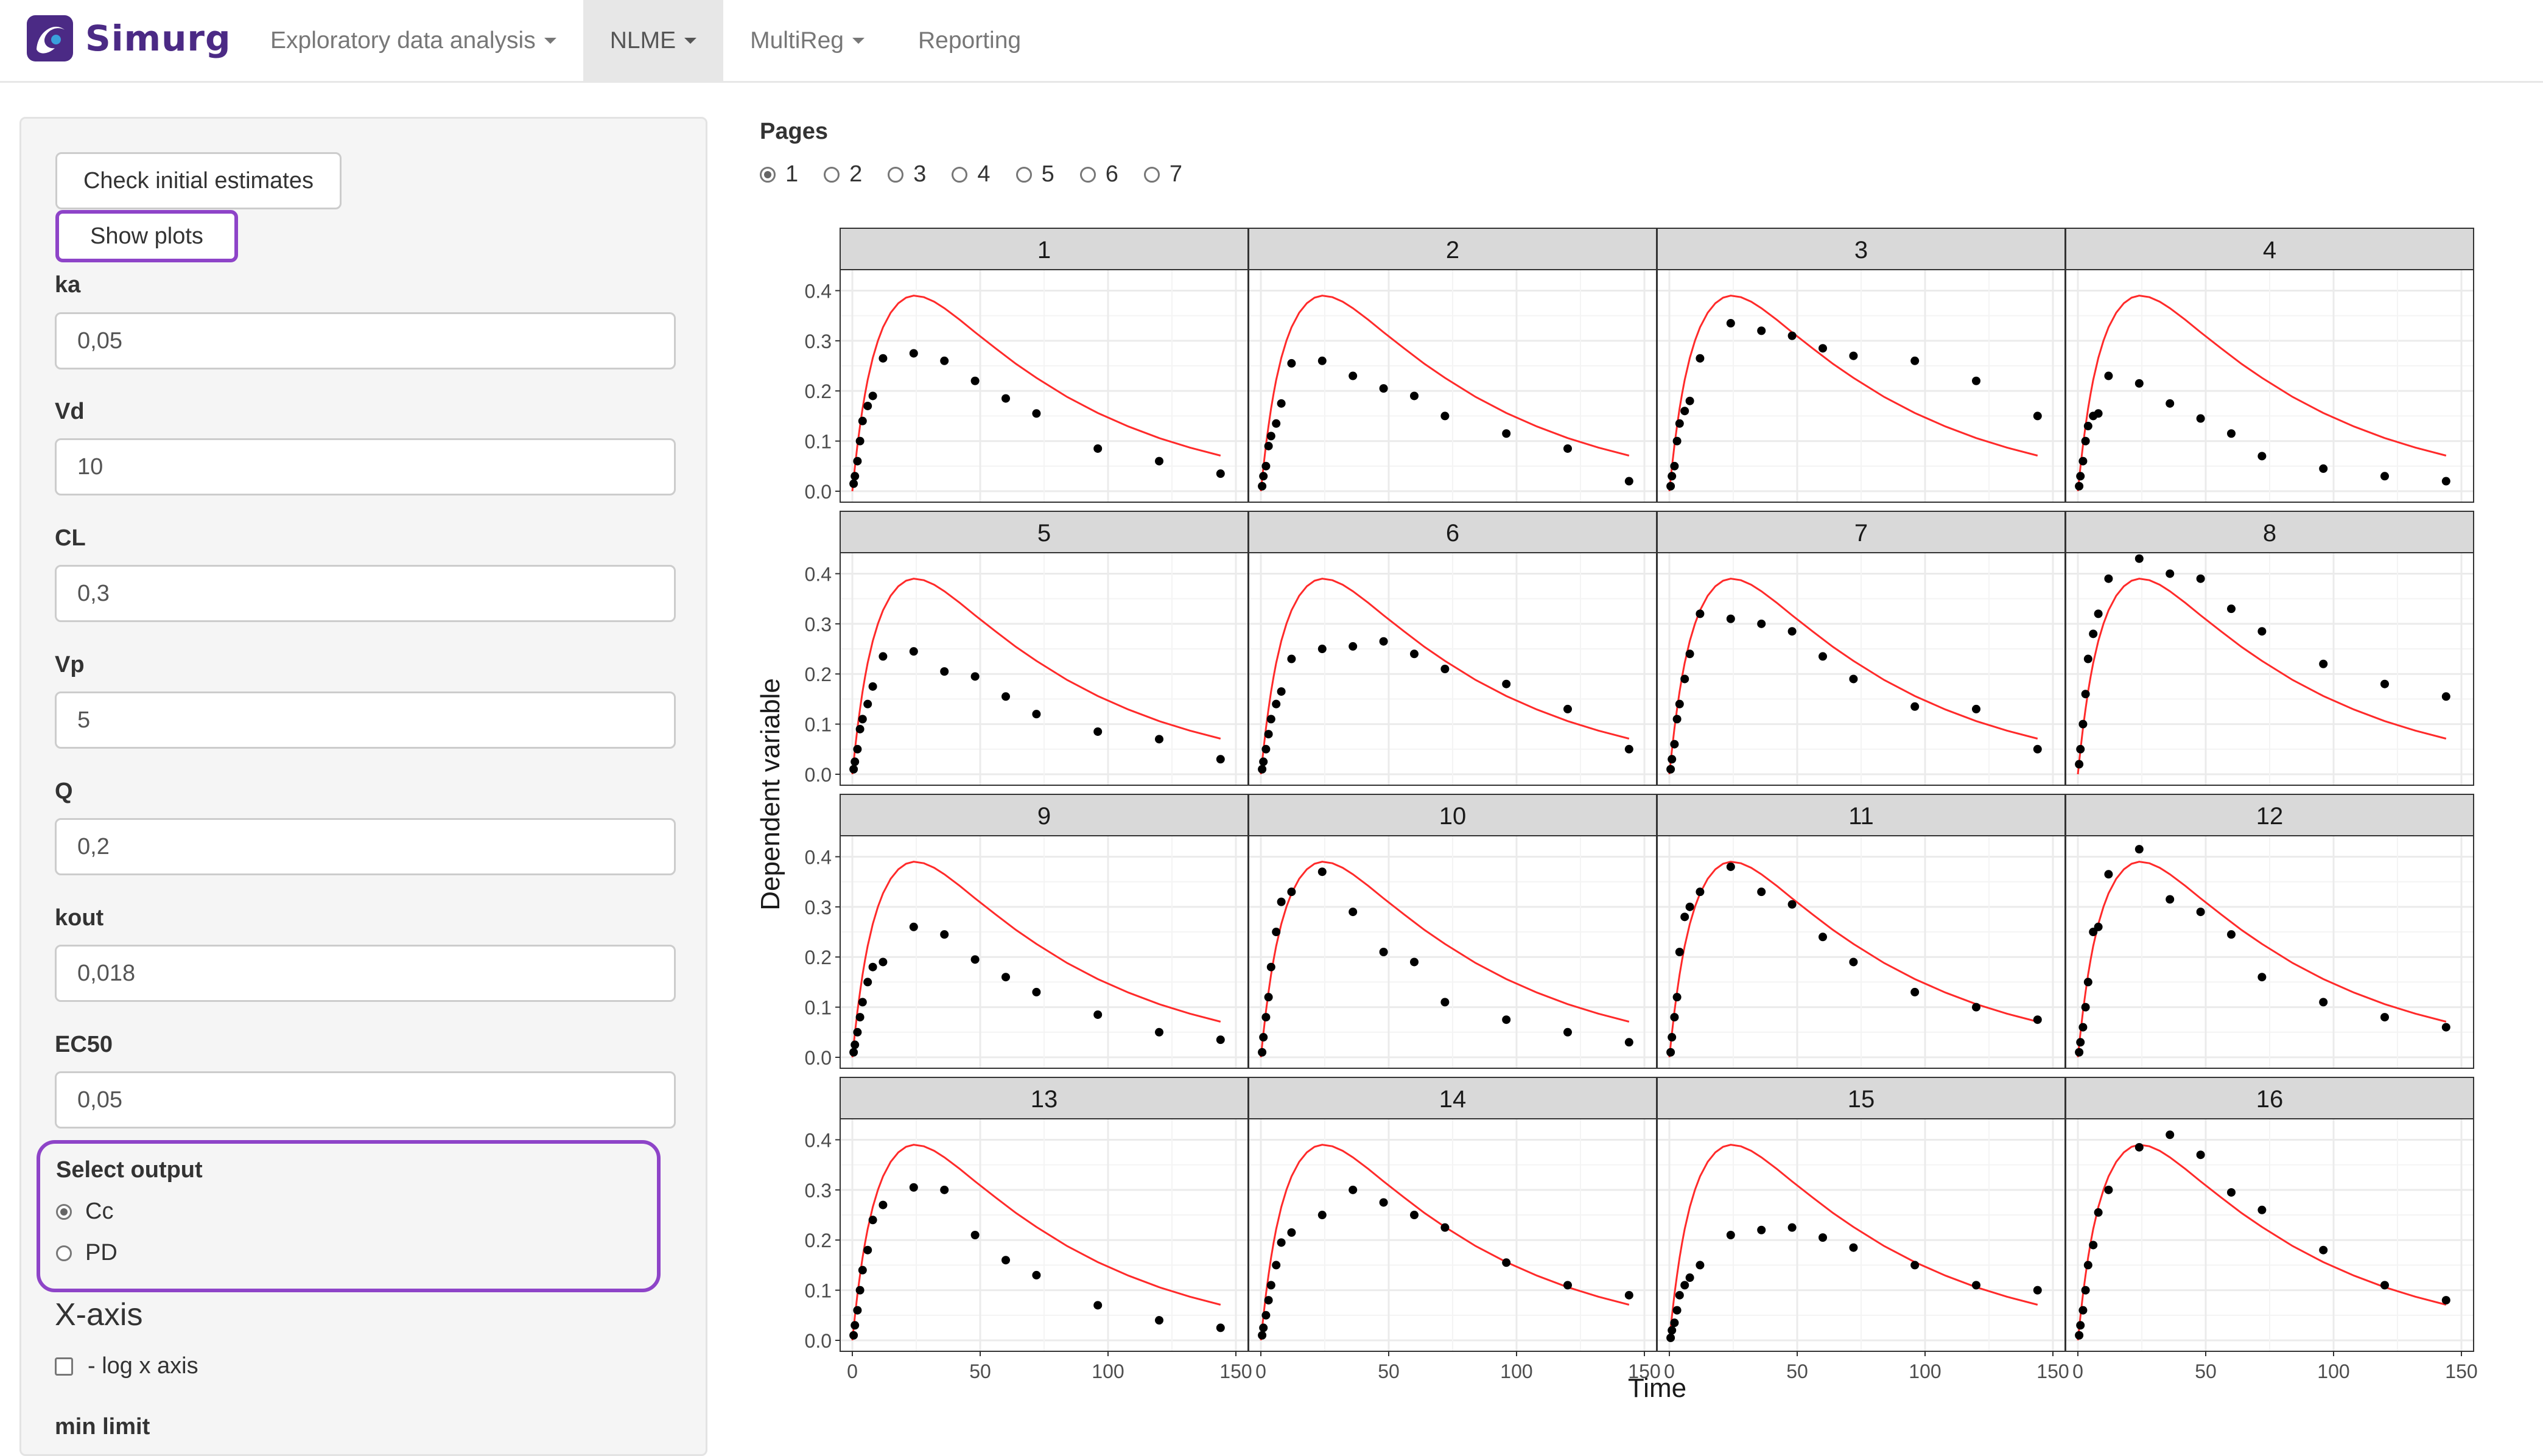  Describe the element at coordinates (819, 1008) in the screenshot. I see `y-tick-label: 0.1` at that location.